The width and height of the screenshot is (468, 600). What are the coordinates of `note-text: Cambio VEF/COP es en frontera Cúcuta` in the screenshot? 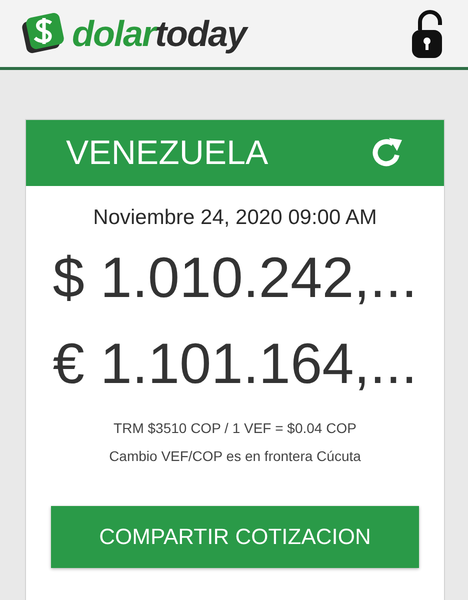 It's located at (235, 456).